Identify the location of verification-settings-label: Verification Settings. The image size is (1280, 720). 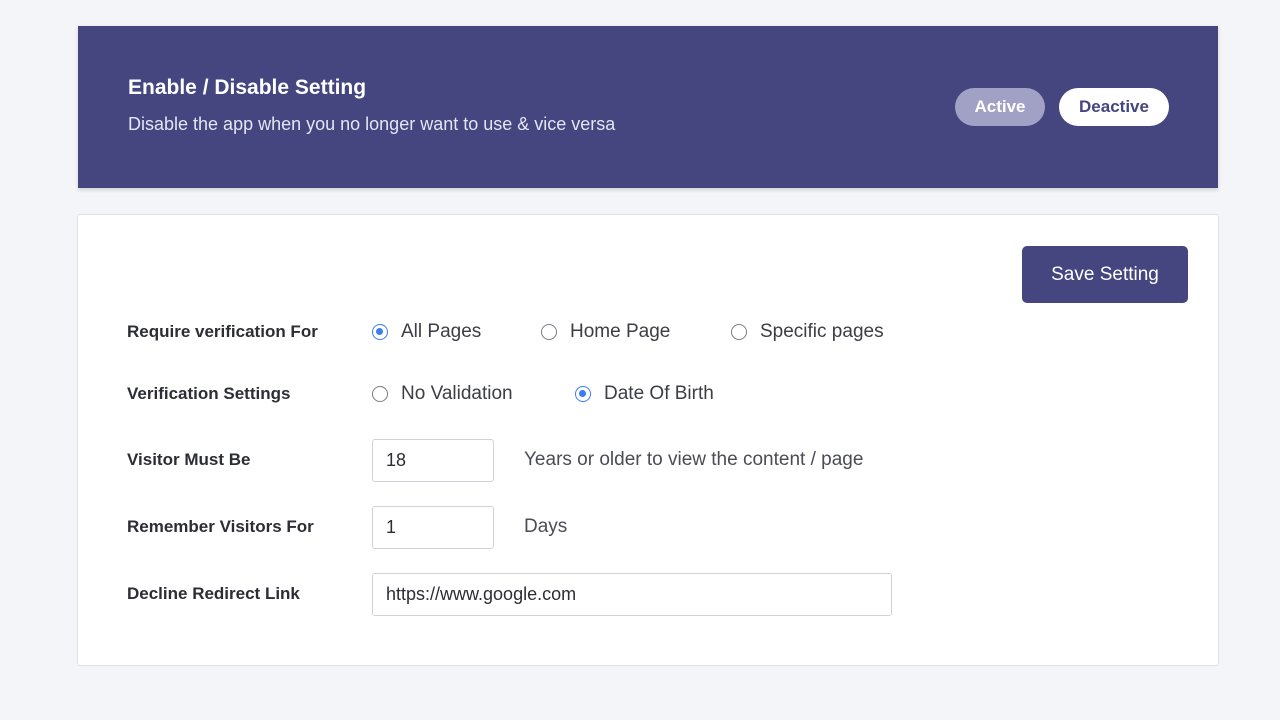
(209, 393).